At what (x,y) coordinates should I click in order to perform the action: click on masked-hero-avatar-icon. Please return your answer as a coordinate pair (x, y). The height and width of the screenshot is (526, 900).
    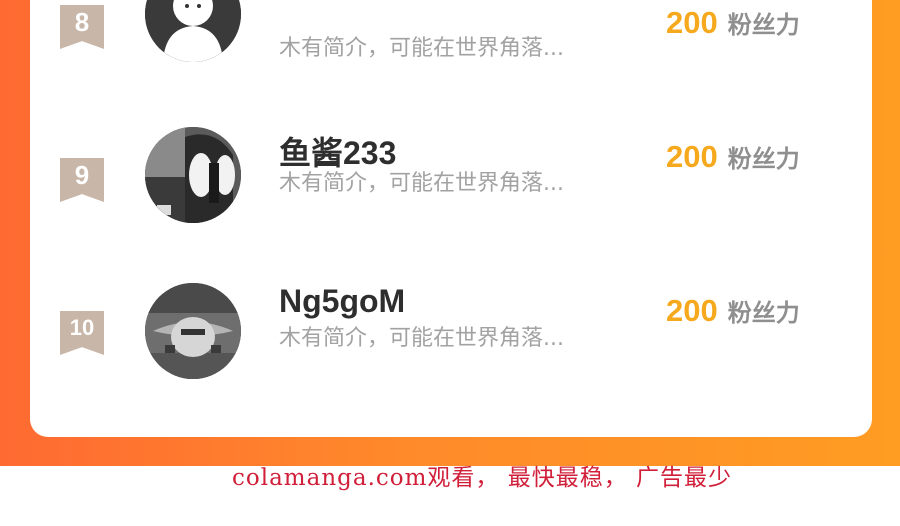
    Looking at the image, I should click on (193, 175).